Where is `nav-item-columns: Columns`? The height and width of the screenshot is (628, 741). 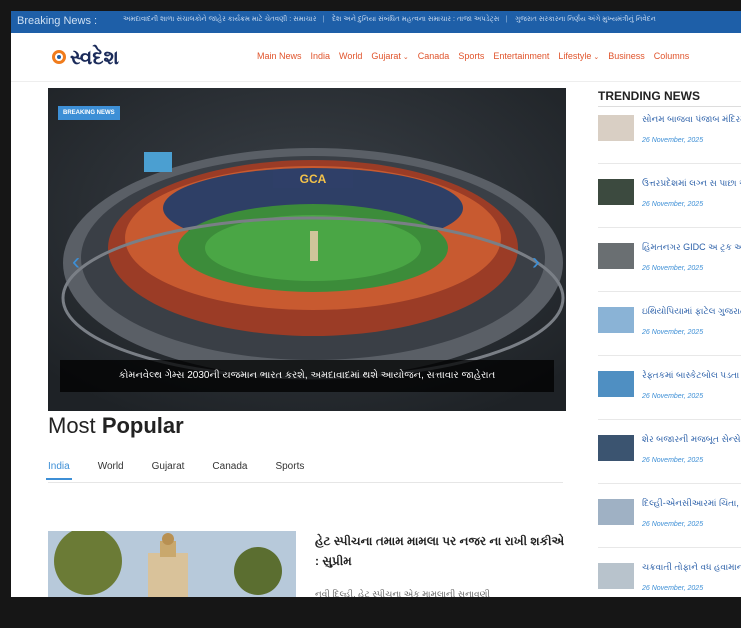
nav-item-columns: Columns is located at coordinates (672, 56).